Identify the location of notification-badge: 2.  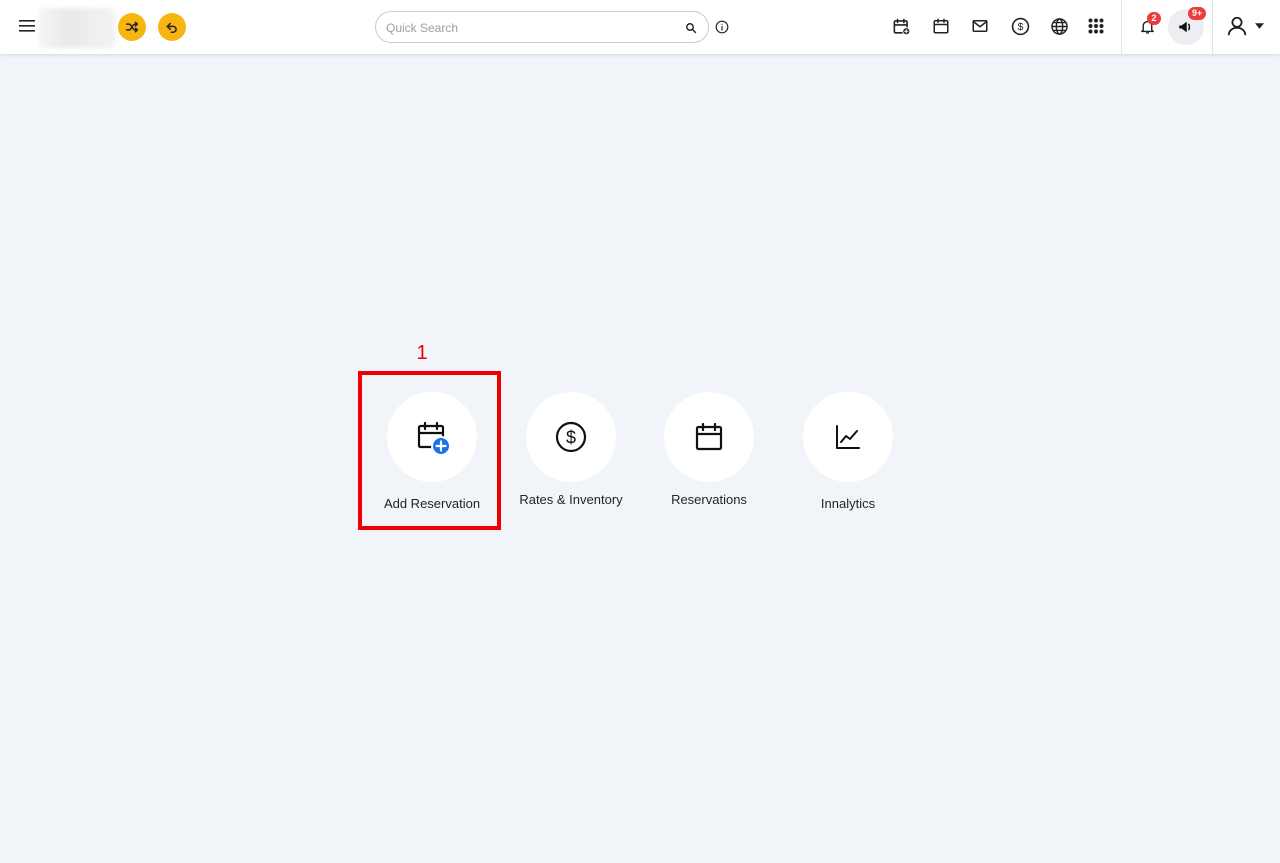
(1154, 18).